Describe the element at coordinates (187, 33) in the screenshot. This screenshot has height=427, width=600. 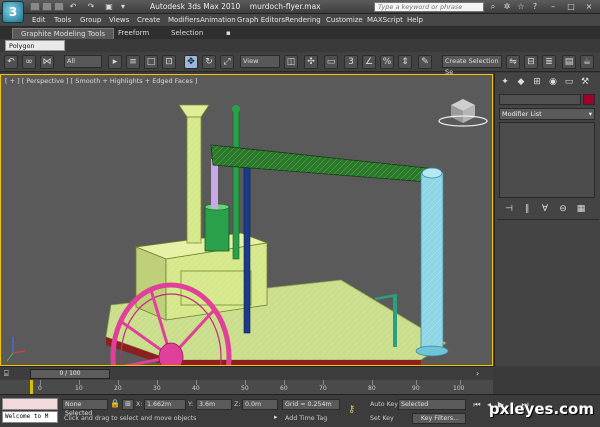
I see `tab-selection: Selection` at that location.